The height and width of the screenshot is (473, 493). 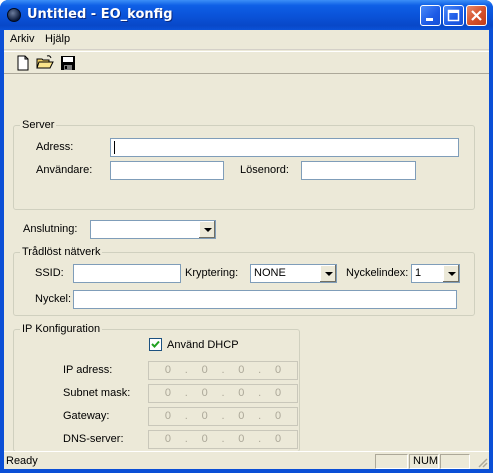 I want to click on keyindex-label: Nyckelindex:, so click(x=377, y=273).